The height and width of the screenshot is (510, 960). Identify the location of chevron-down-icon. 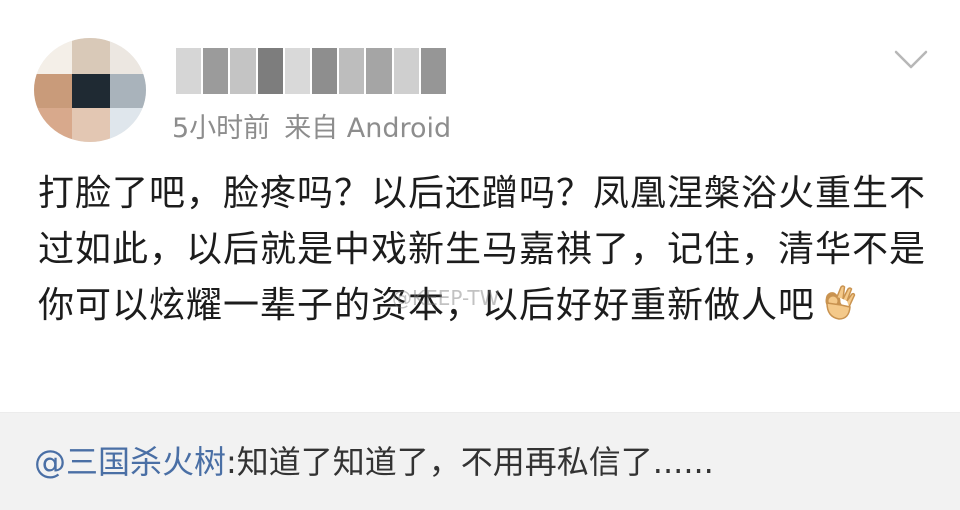
(911, 60).